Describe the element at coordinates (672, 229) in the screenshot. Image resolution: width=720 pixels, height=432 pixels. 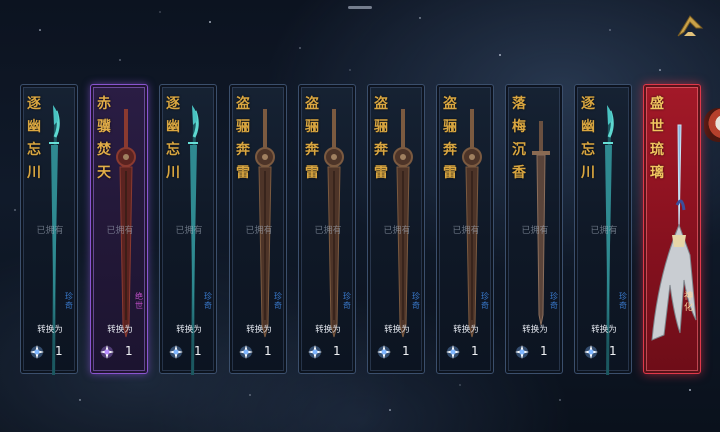
I see `weapon-card: 盛世琉璃神化` at that location.